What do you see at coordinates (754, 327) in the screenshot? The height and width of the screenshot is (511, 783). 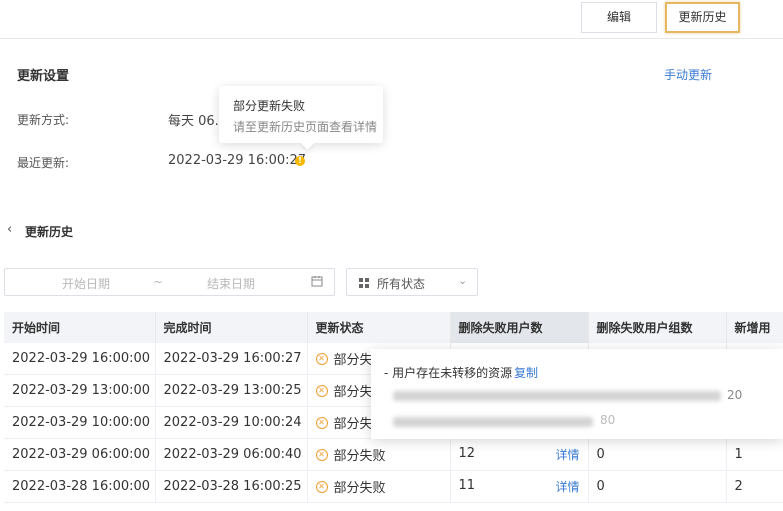 I see `column-header-new: 新增用` at bounding box center [754, 327].